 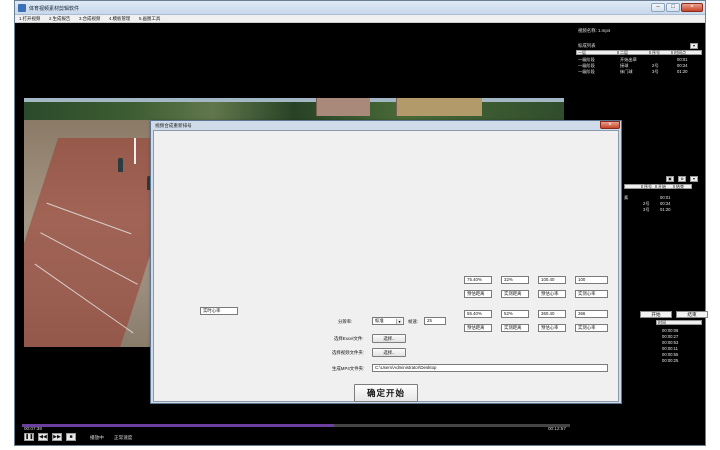 I want to click on value-field: 366, so click(x=591, y=314).